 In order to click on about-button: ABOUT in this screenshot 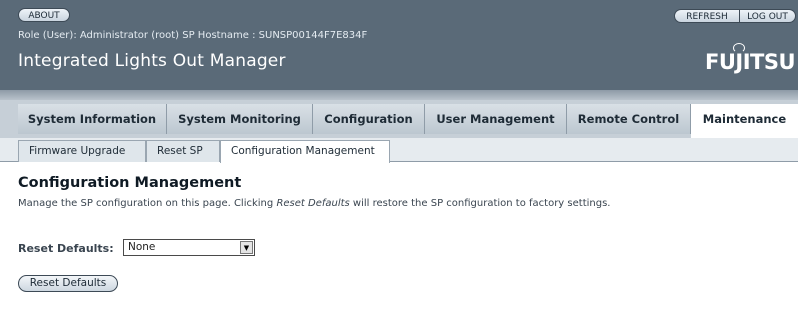, I will do `click(44, 15)`.